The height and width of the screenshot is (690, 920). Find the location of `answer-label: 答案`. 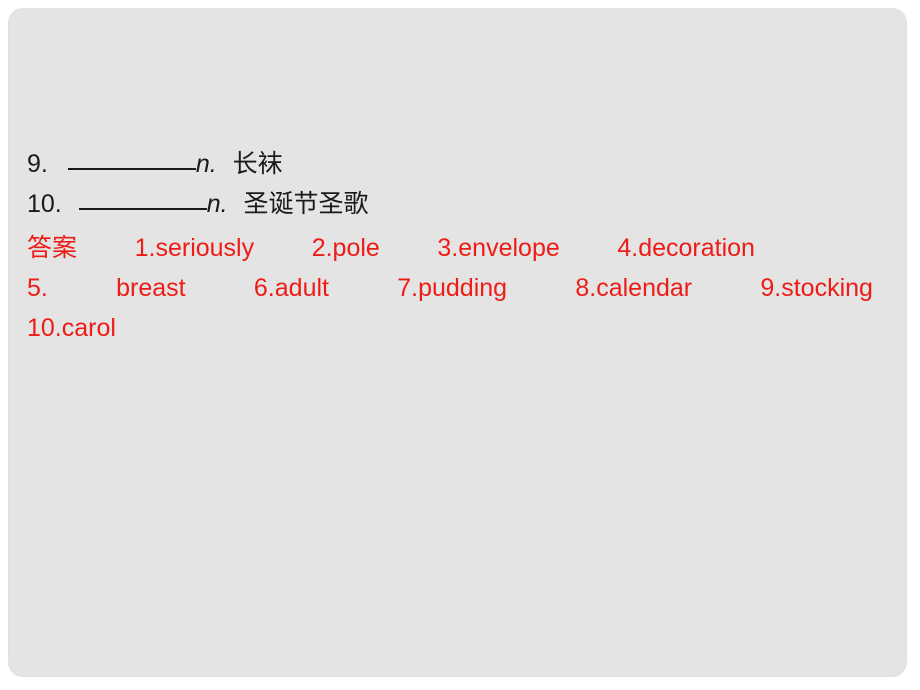

answer-label: 答案 is located at coordinates (52, 248).